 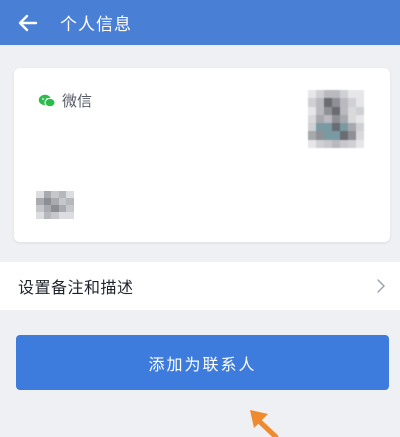 What do you see at coordinates (200, 286) in the screenshot?
I see `set-remark-row: 设置备注和描述` at bounding box center [200, 286].